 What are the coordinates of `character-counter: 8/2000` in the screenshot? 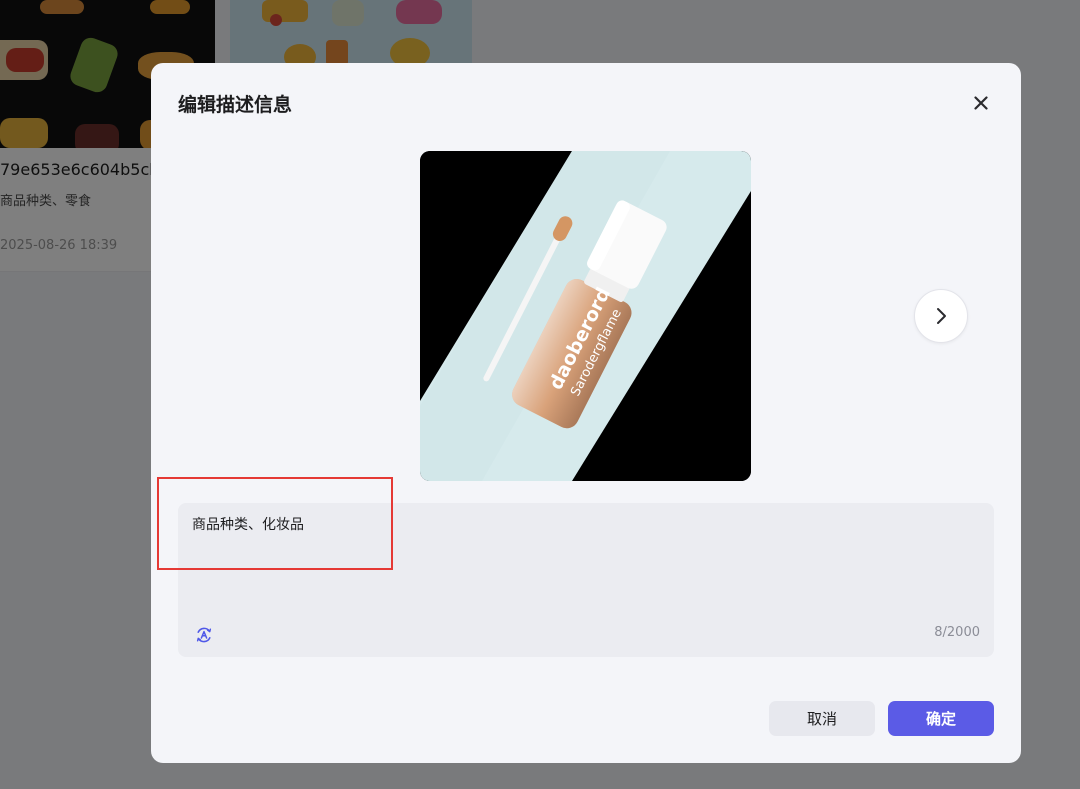 It's located at (957, 632).